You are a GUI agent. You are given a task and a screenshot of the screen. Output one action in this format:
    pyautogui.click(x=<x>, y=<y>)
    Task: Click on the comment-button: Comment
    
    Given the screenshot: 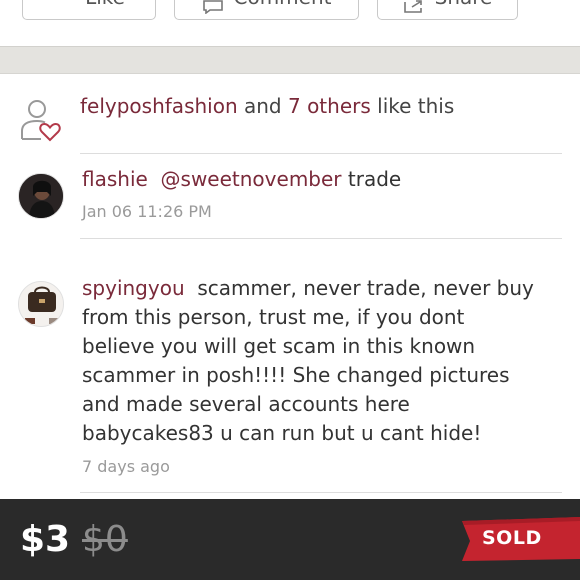 What is the action you would take?
    pyautogui.click(x=266, y=10)
    